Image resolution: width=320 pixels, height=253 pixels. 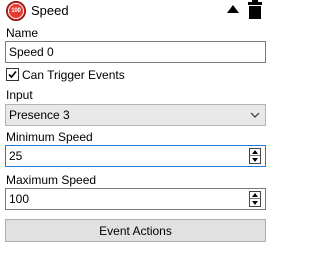 What do you see at coordinates (137, 11) in the screenshot?
I see `speed-header: 100 Speed` at bounding box center [137, 11].